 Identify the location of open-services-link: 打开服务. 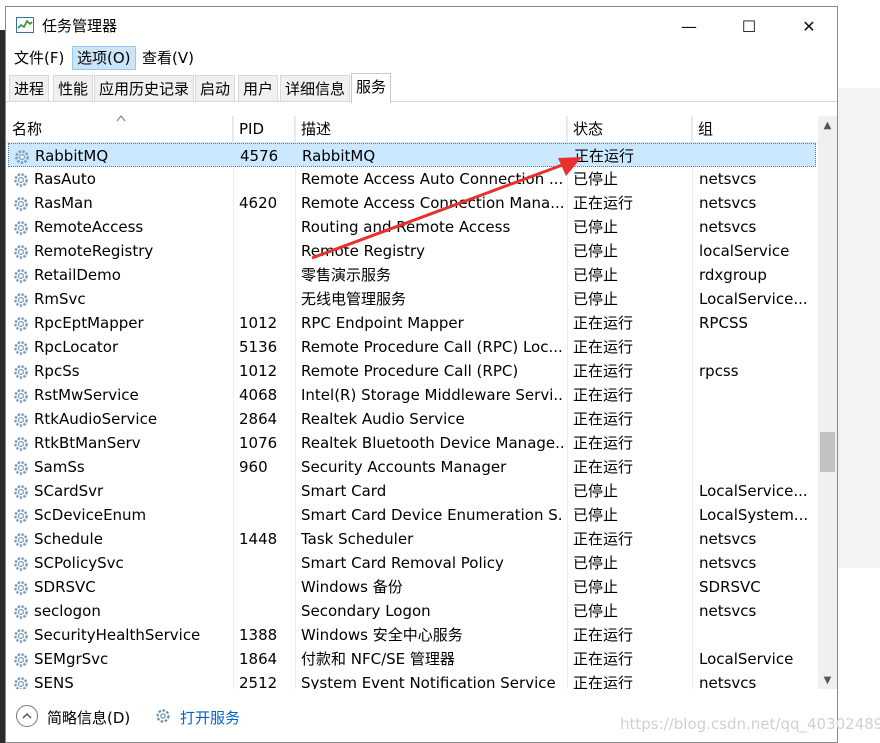
(210, 717).